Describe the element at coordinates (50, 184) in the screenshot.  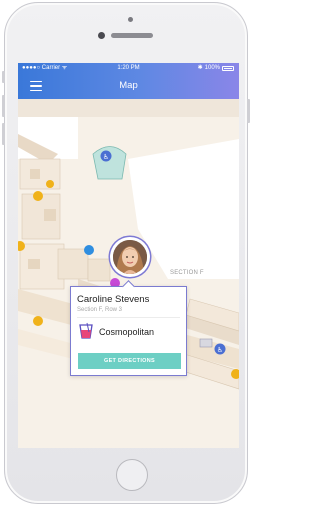
I see `food-icon` at that location.